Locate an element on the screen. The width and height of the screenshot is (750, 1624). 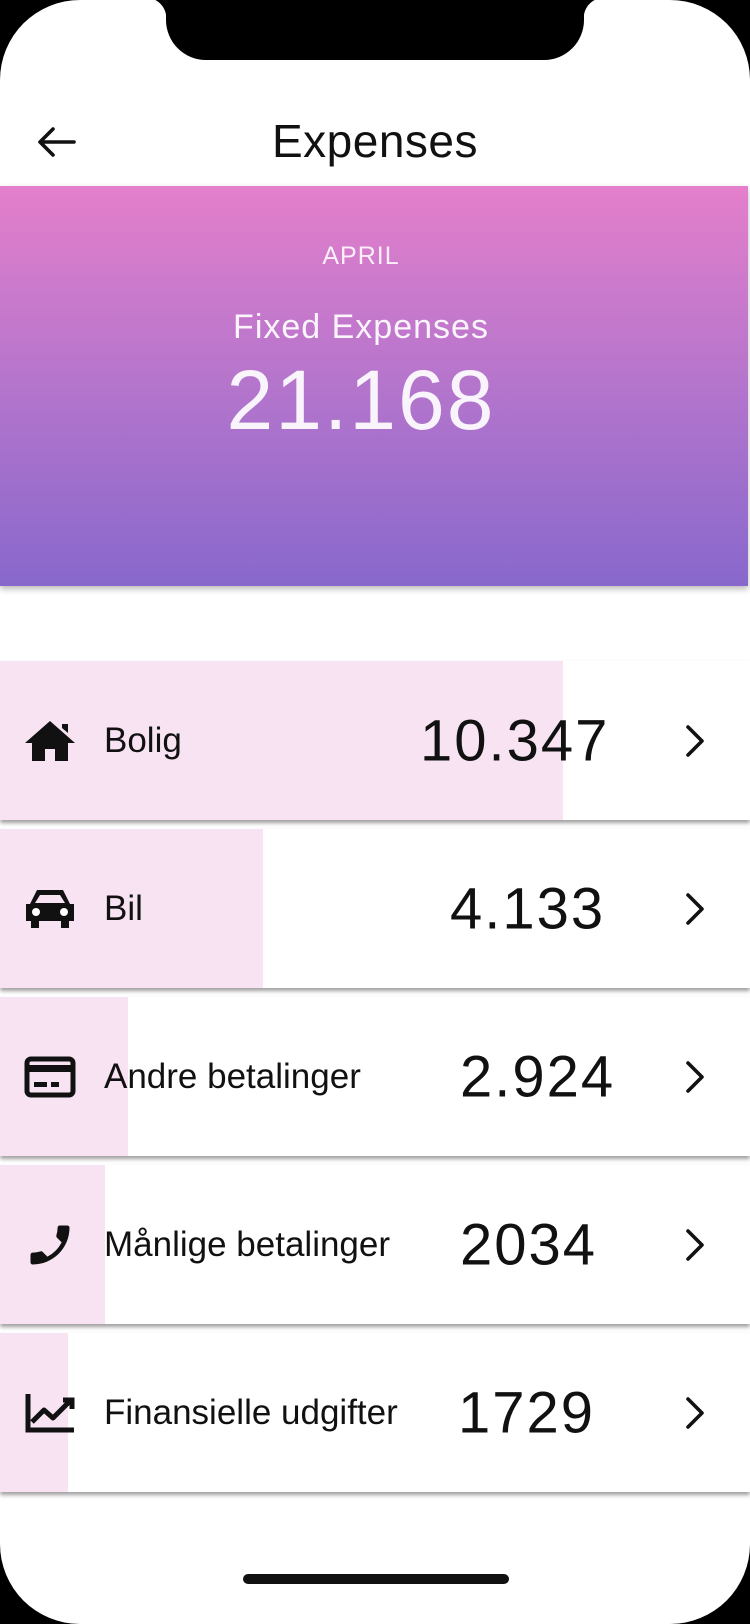
device-notch is located at coordinates (375, 30).